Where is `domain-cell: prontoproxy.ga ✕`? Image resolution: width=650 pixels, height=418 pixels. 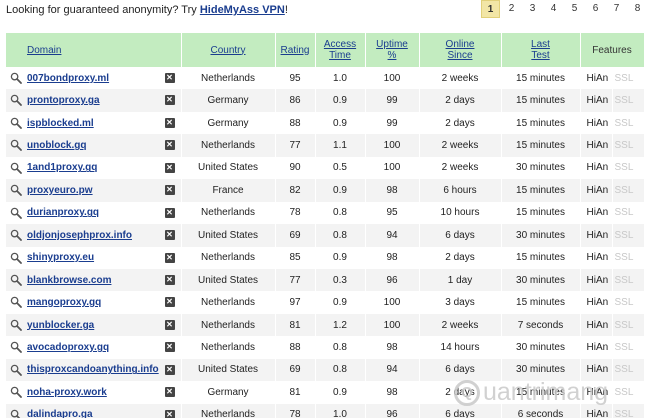
domain-cell: prontoproxy.ga ✕ is located at coordinates (94, 100).